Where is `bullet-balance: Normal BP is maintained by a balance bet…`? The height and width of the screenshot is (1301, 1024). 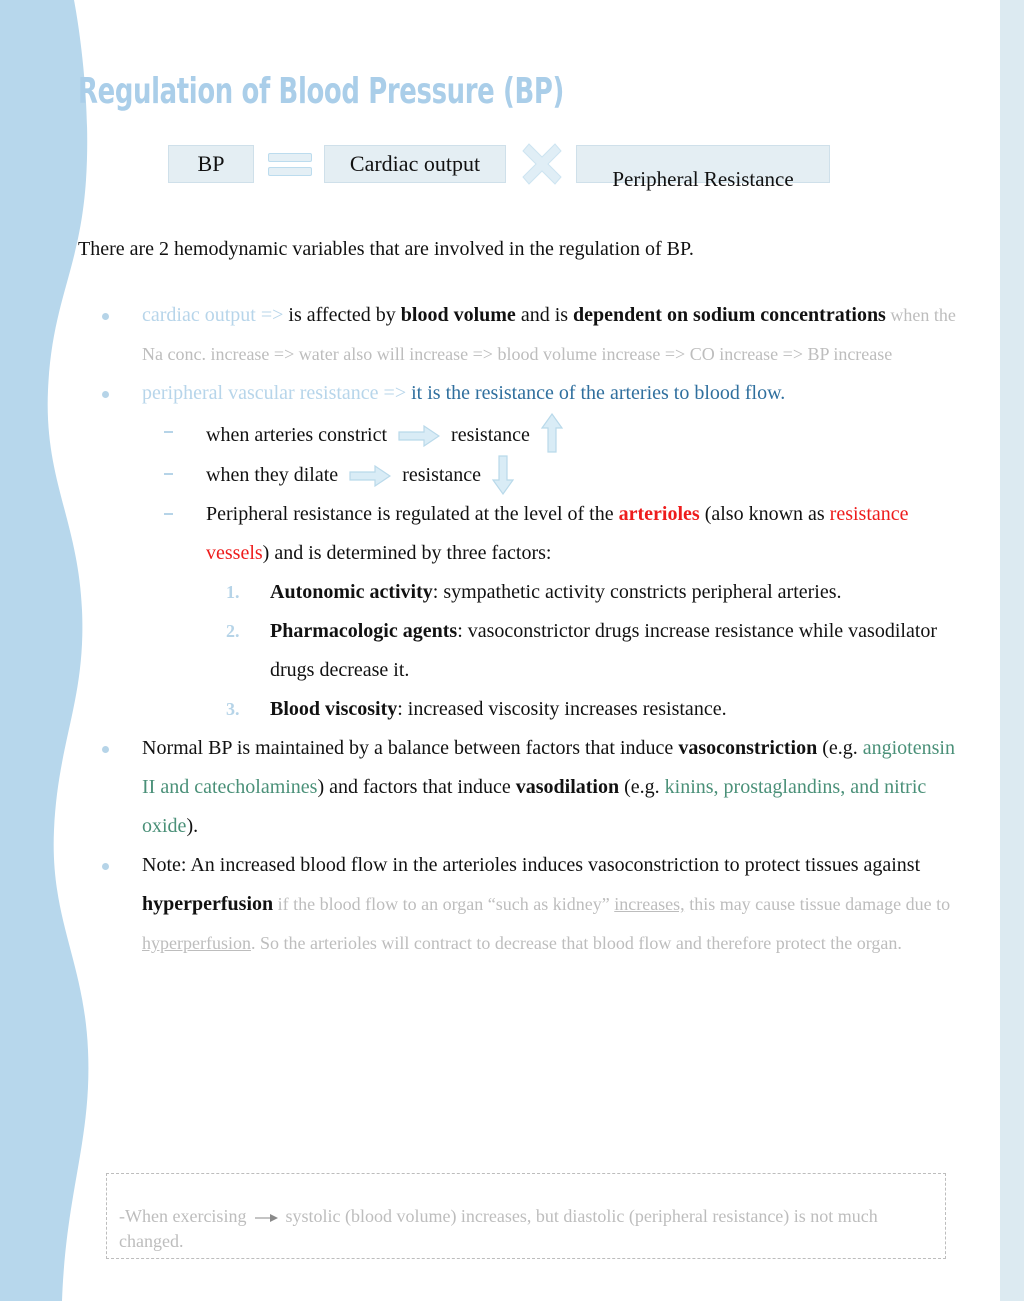 bullet-balance: Normal BP is maintained by a balance bet… is located at coordinates (518, 787).